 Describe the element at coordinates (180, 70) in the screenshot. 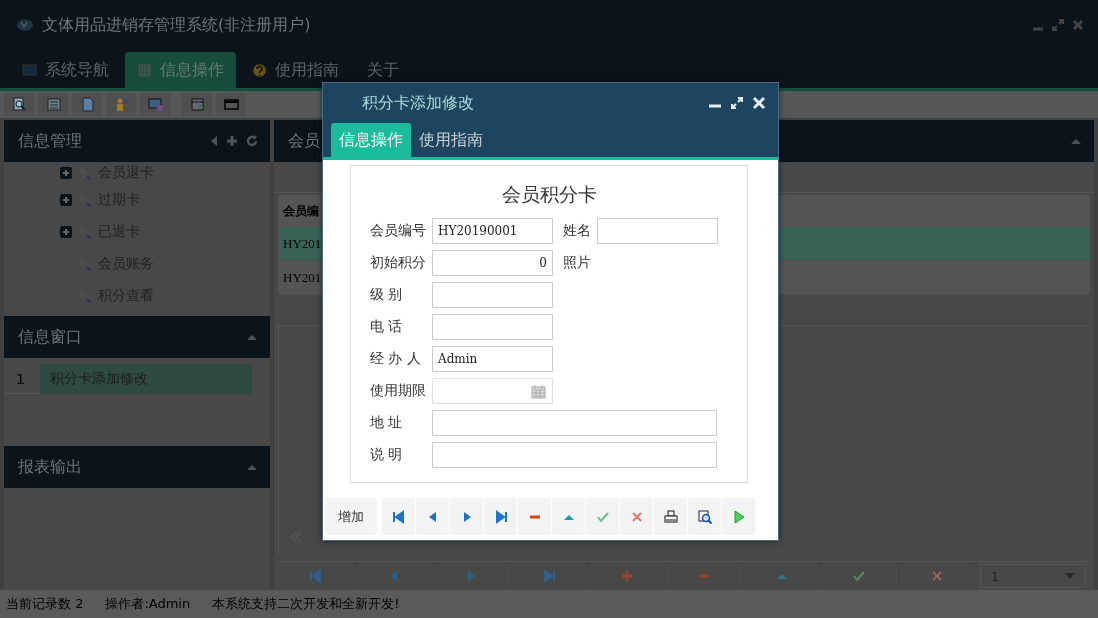

I see `nav-tab: 信息操作` at that location.